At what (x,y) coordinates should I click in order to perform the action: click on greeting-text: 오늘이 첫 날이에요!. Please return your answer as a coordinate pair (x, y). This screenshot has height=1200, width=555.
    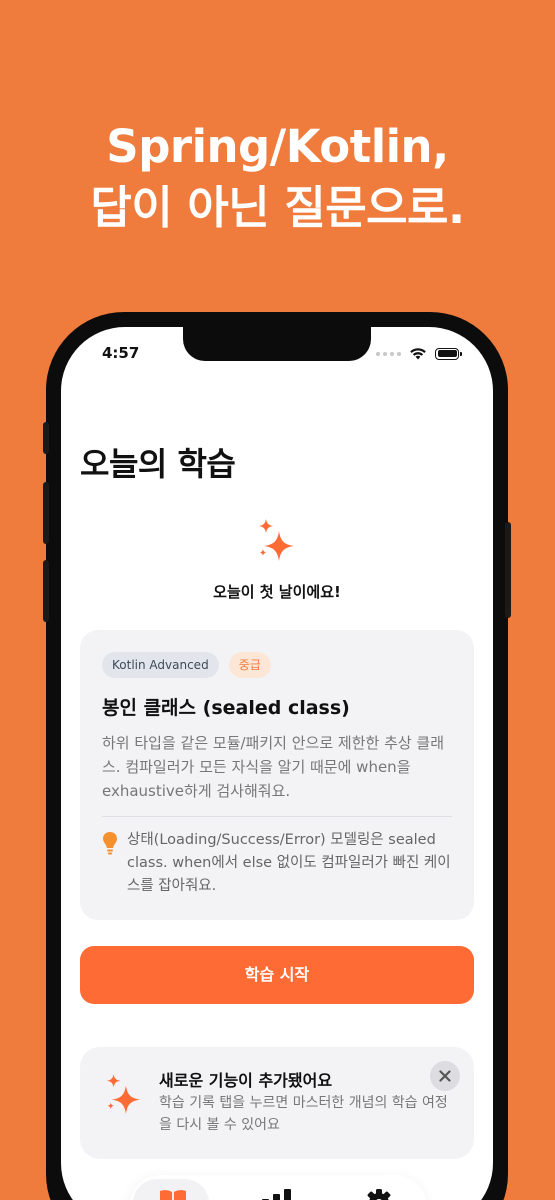
    Looking at the image, I should click on (277, 592).